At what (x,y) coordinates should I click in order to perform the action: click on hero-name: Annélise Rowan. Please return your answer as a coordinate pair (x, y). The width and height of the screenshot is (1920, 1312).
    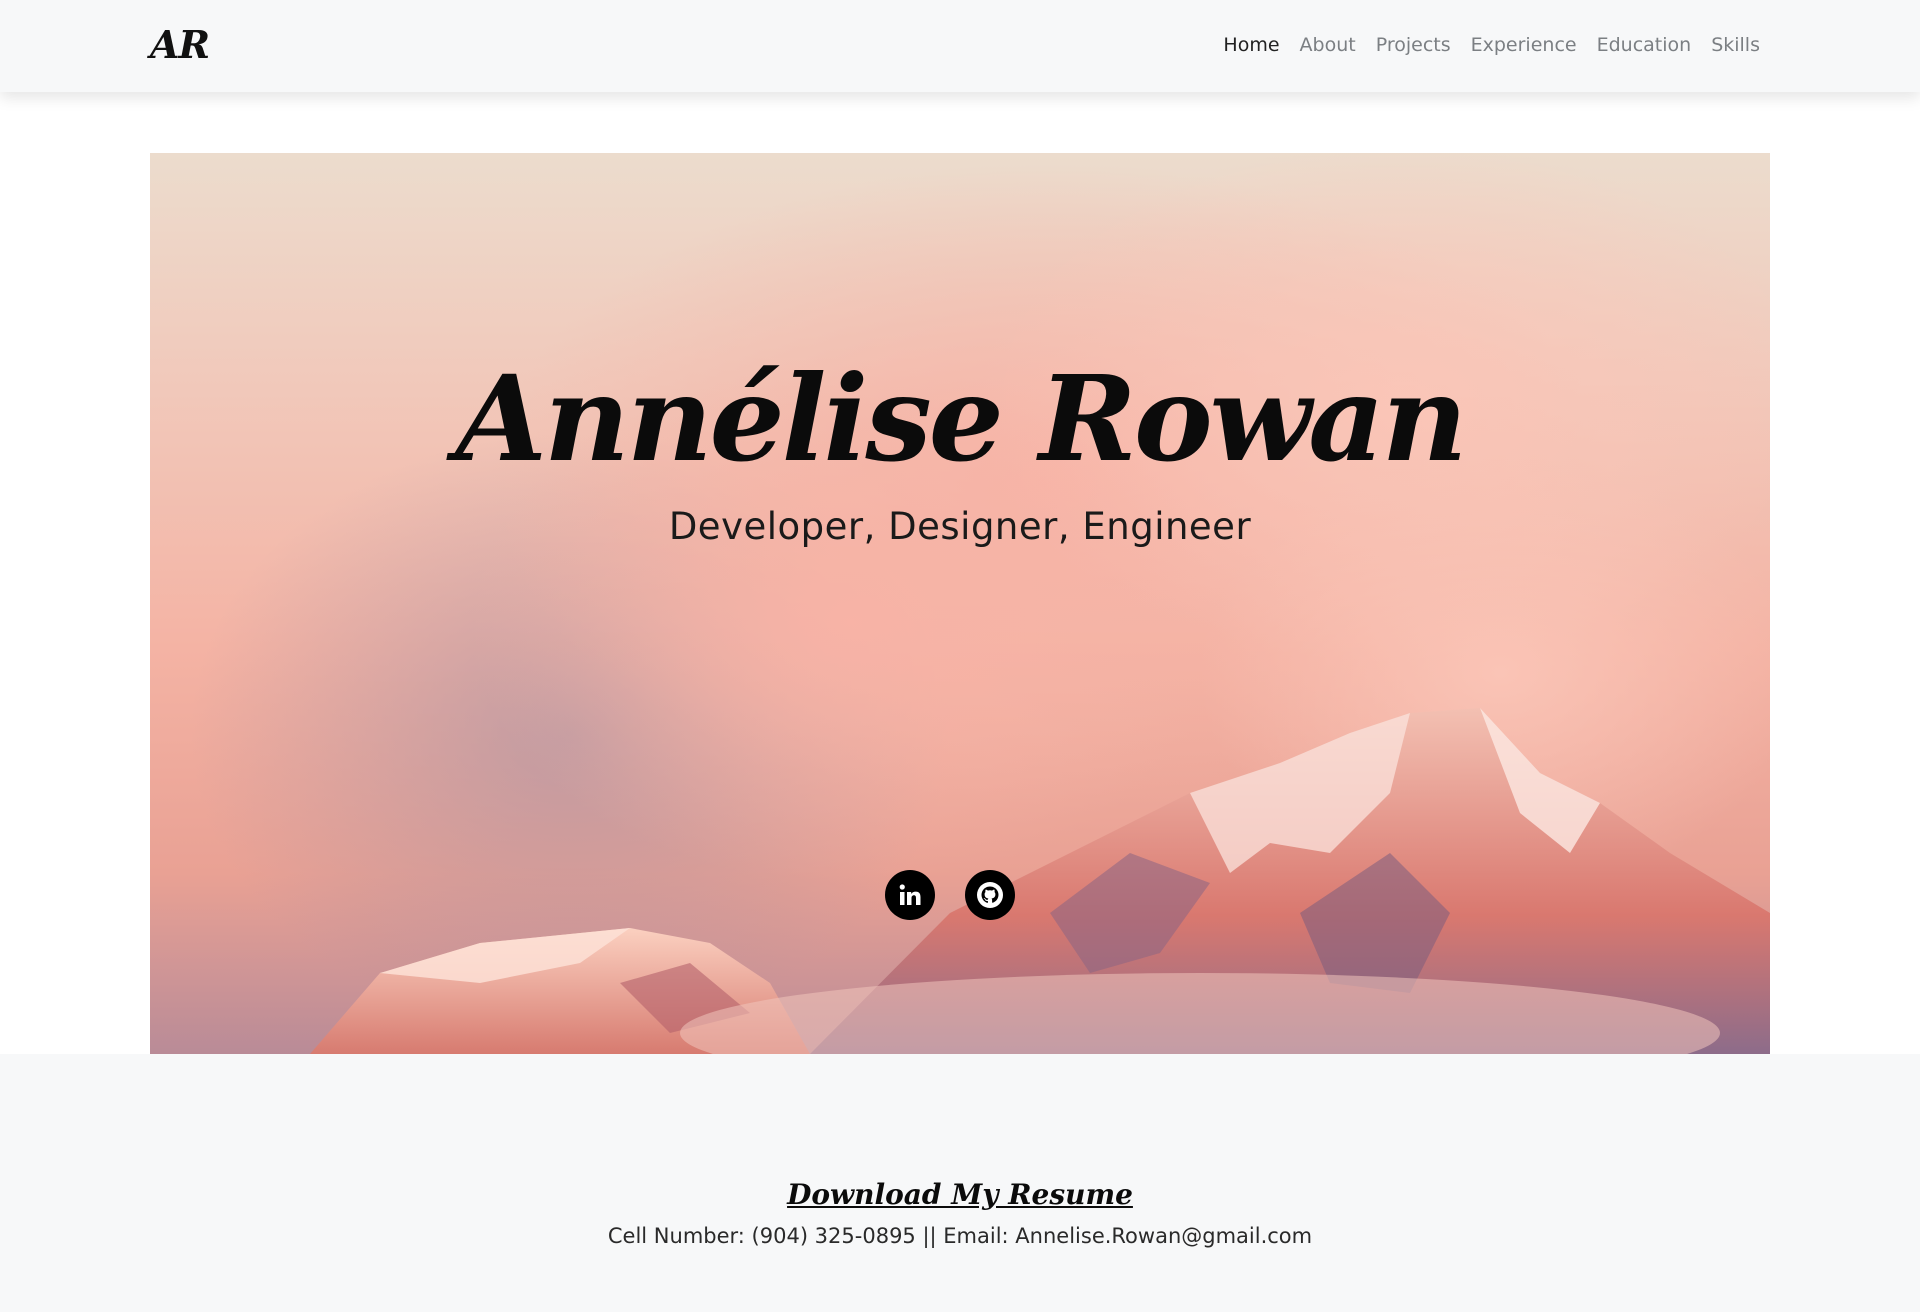
    Looking at the image, I should click on (961, 418).